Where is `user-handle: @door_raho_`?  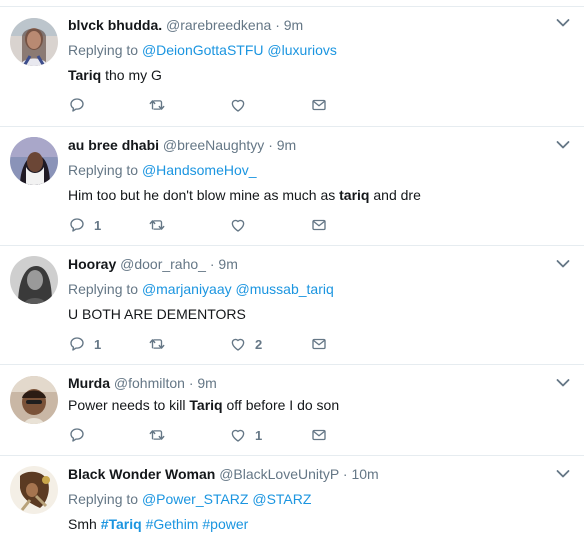 user-handle: @door_raho_ is located at coordinates (163, 264).